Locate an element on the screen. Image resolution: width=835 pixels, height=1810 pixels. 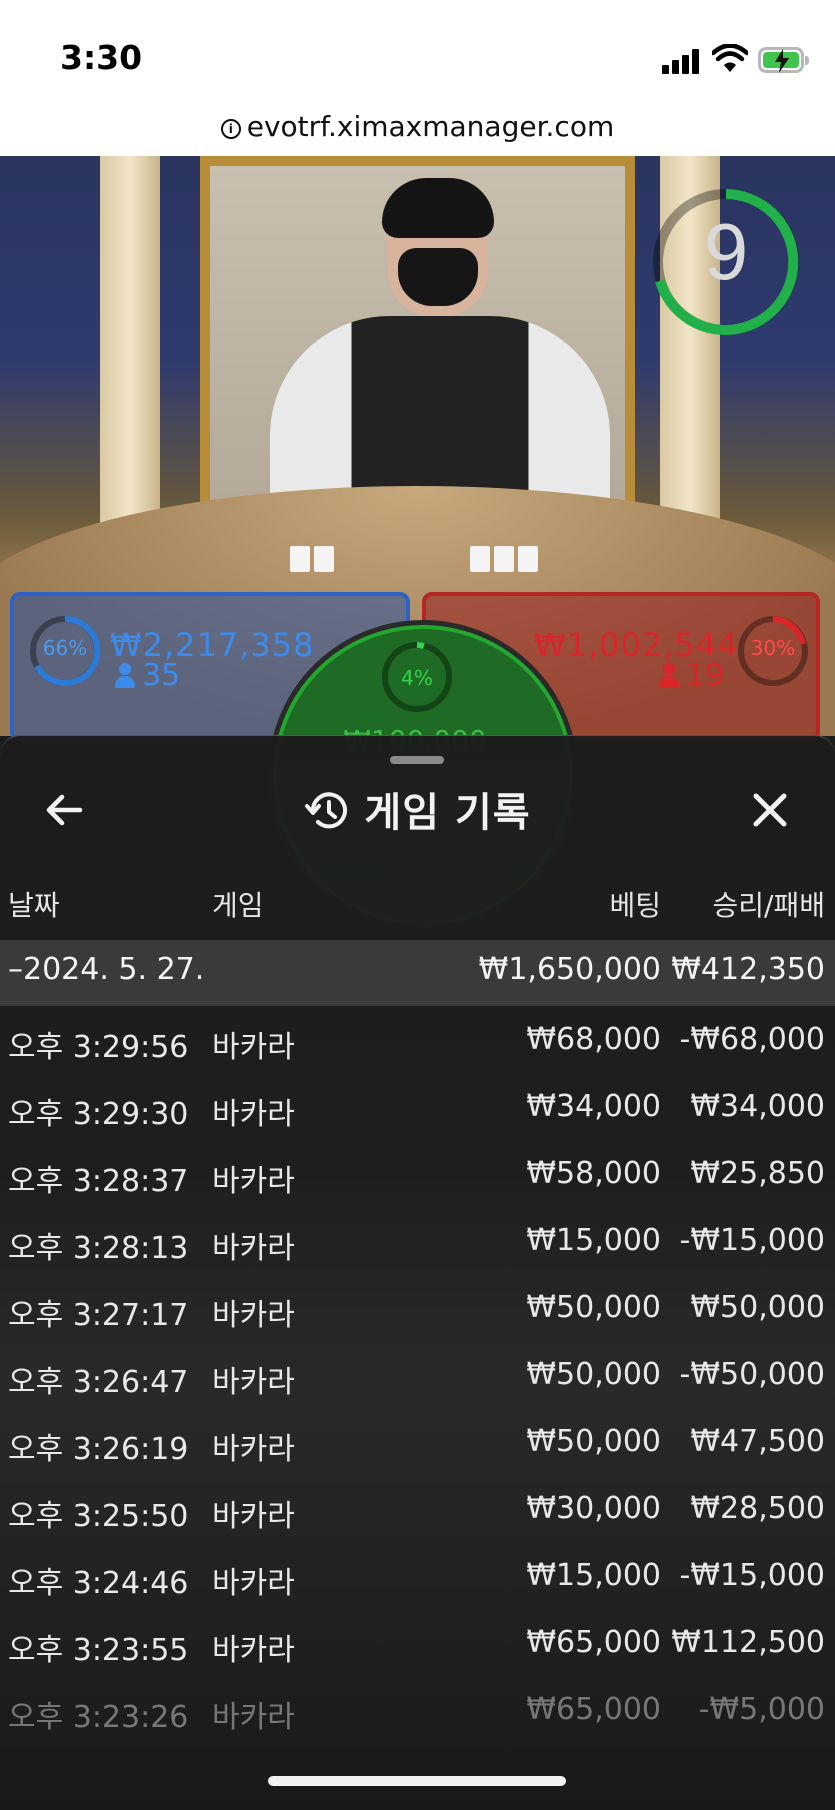
url-display: i evotrf.ximaxmanager.com is located at coordinates (417, 126).